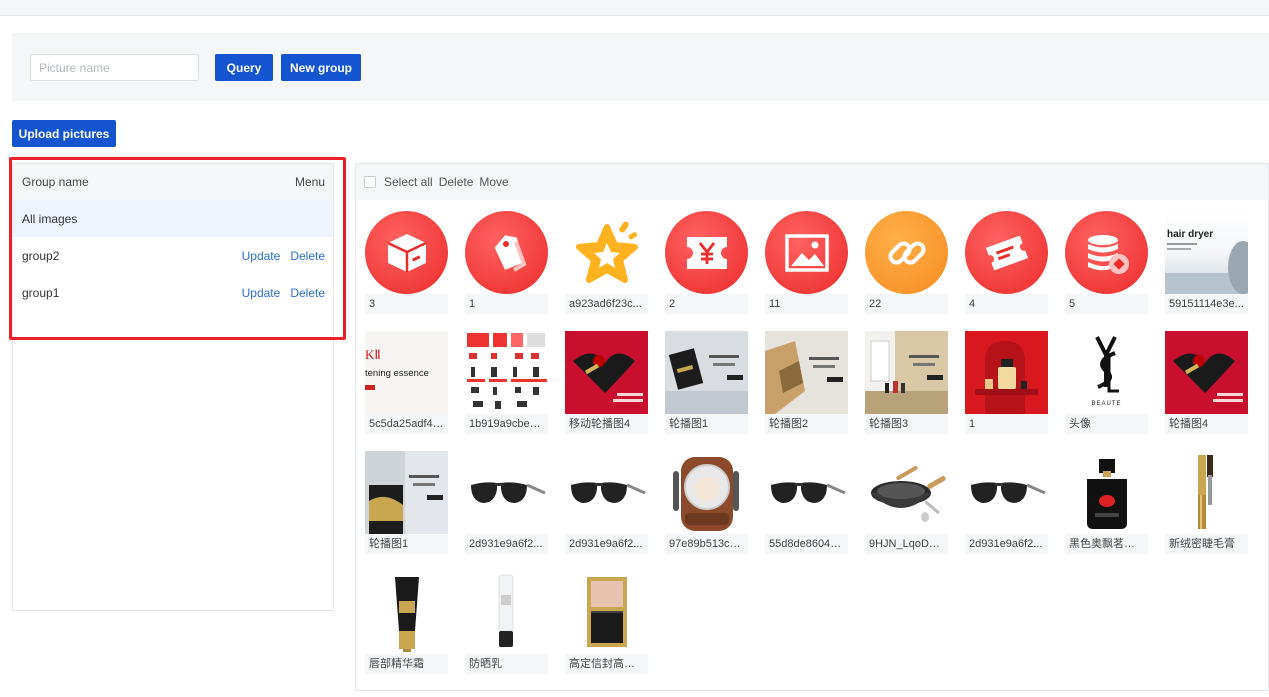  Describe the element at coordinates (406, 612) in the screenshot. I see `lip-tube-image` at that location.